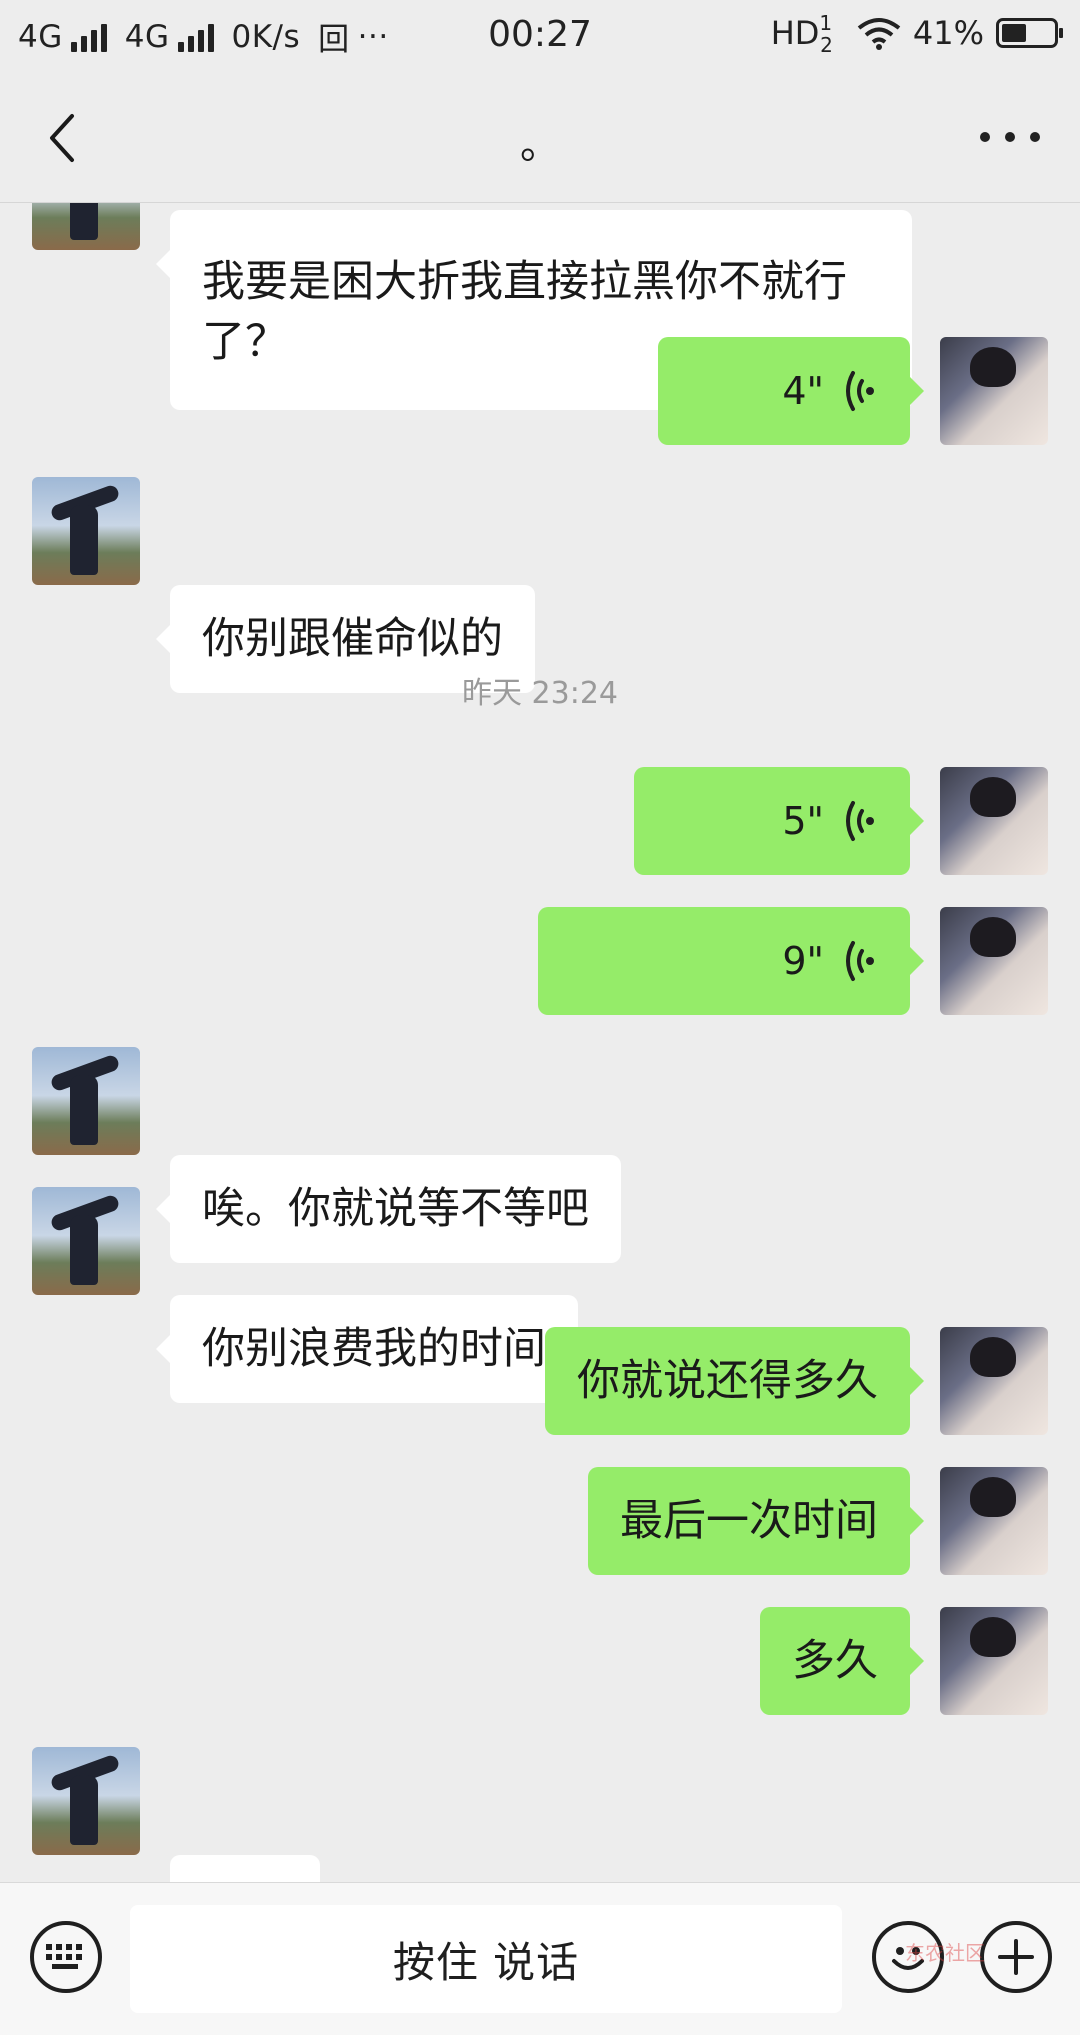  I want to click on timestamp: 昨天 23:24, so click(540, 693).